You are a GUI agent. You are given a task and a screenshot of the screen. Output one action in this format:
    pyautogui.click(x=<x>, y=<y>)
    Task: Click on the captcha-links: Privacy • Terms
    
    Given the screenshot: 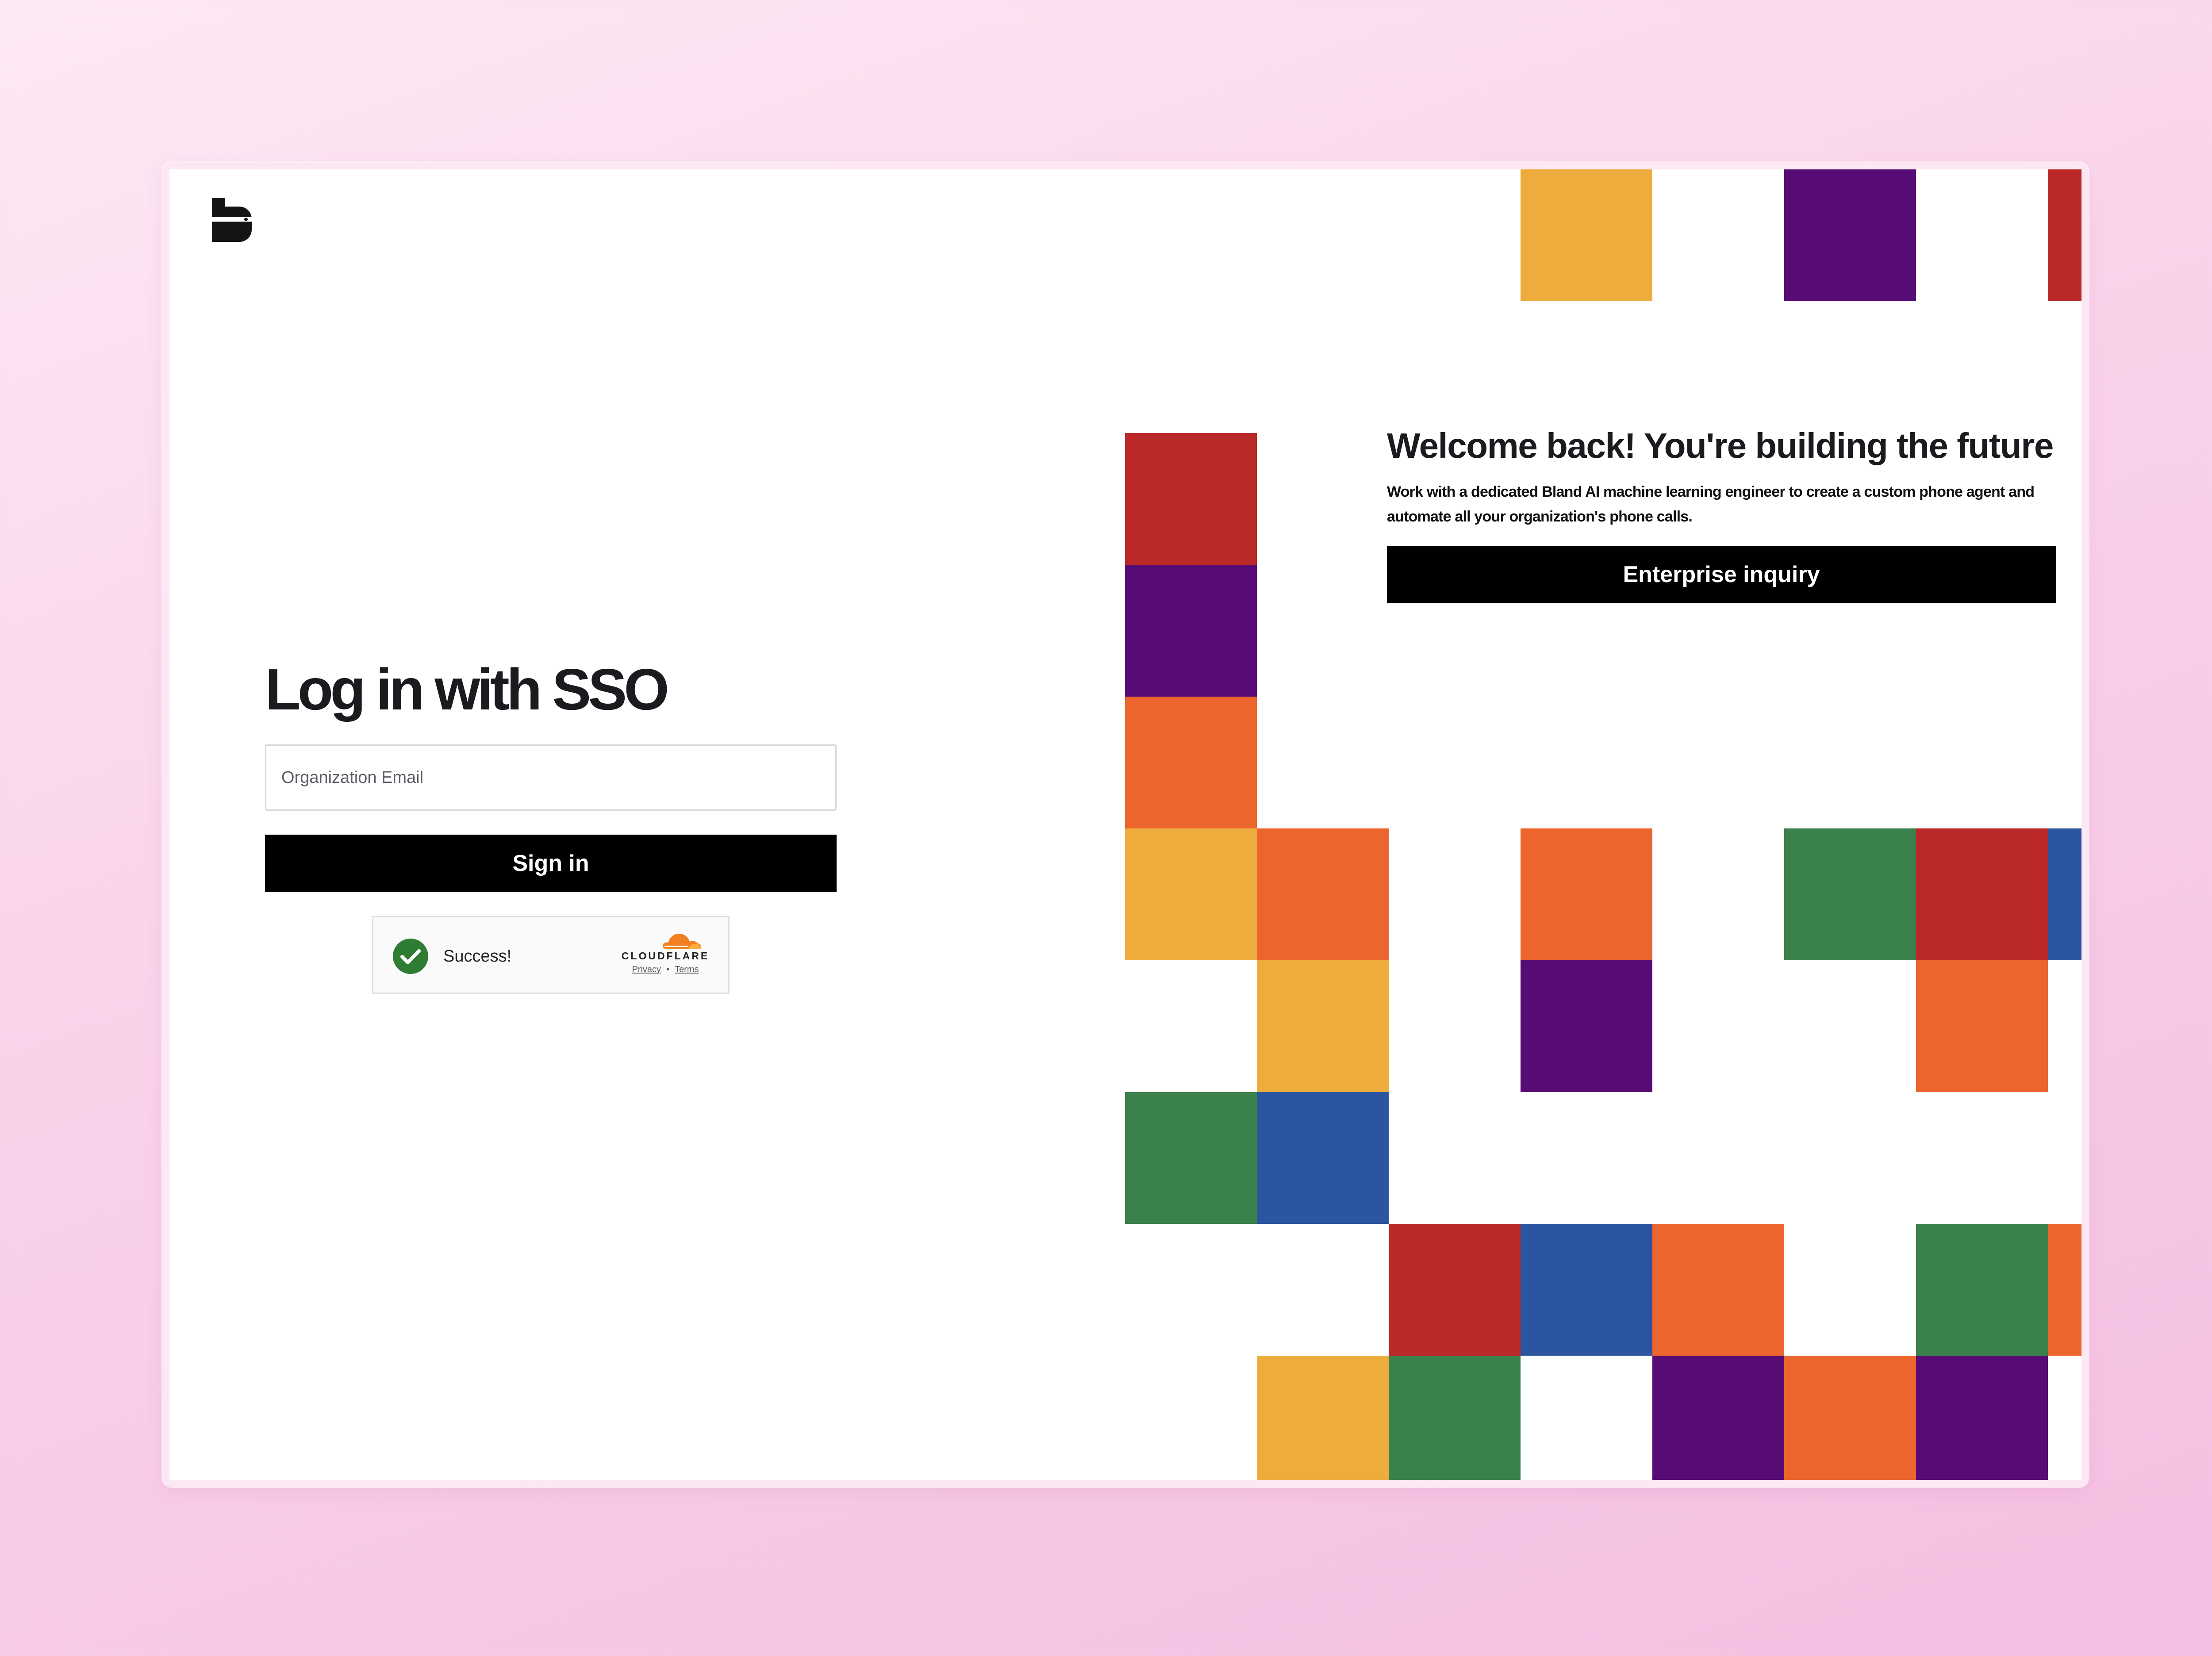 What is the action you would take?
    pyautogui.click(x=666, y=970)
    